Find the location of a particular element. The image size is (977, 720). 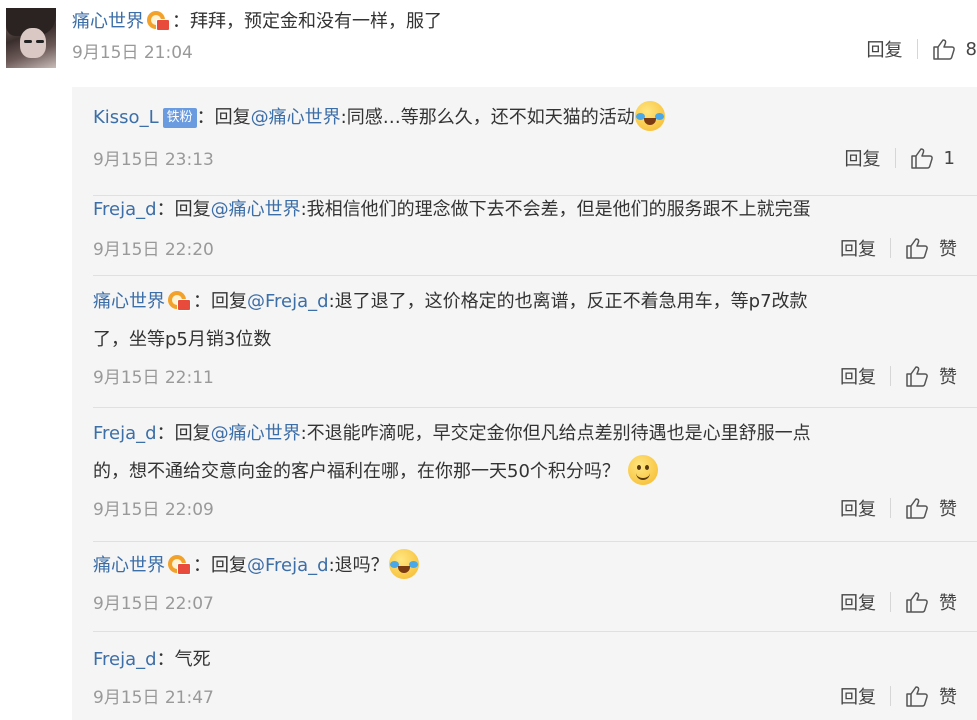

top-comment: 痛心世界 ：拜拜，预定金和没有一样，服了 9月15日 21:04 回复 8 is located at coordinates (524, 42).